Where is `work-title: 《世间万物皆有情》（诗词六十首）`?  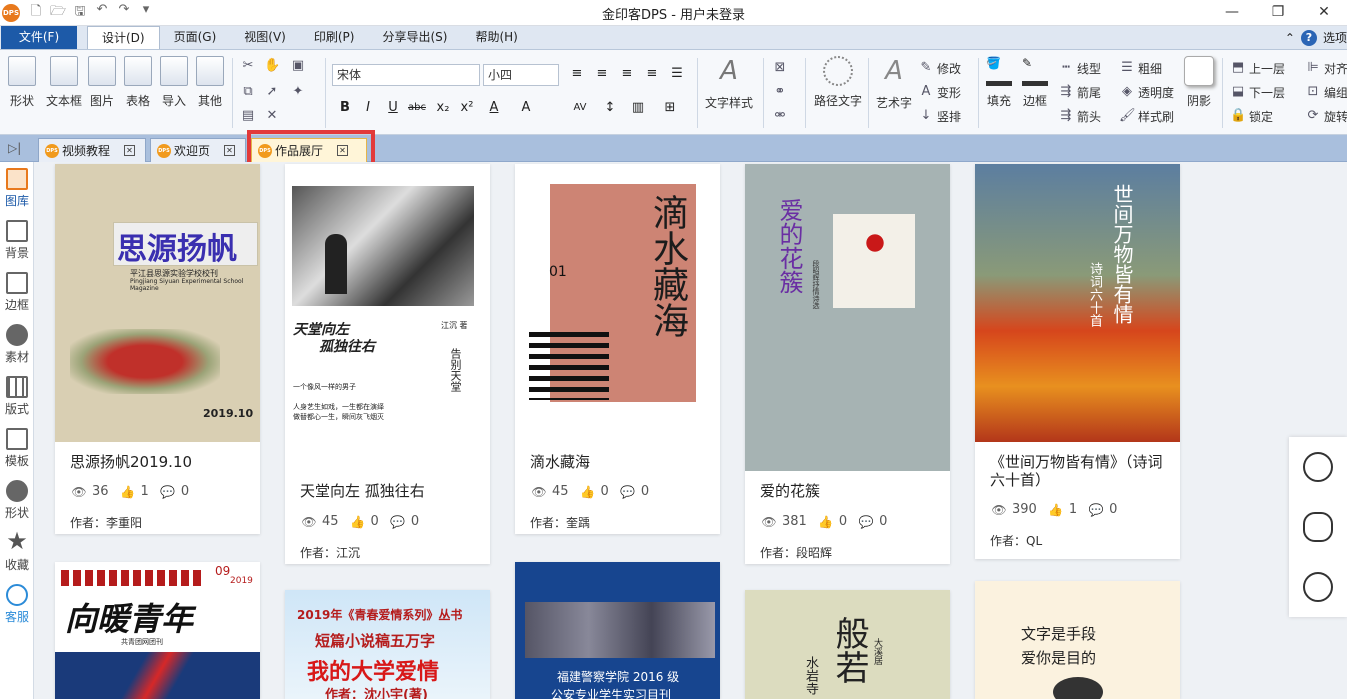 work-title: 《世间万物皆有情》（诗词六十首） is located at coordinates (1082, 471).